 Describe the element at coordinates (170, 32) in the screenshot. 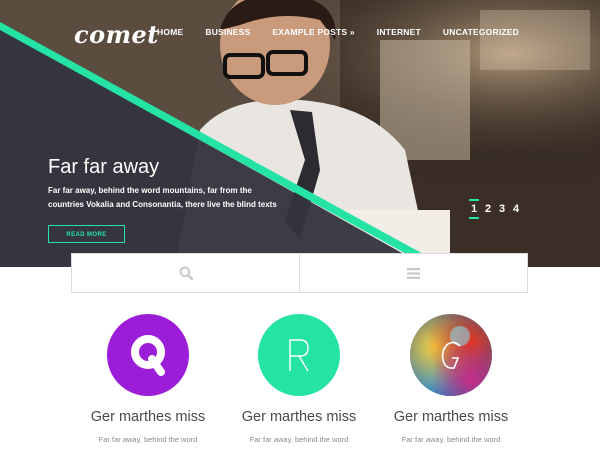

I see `nav-item-home: HOME` at that location.